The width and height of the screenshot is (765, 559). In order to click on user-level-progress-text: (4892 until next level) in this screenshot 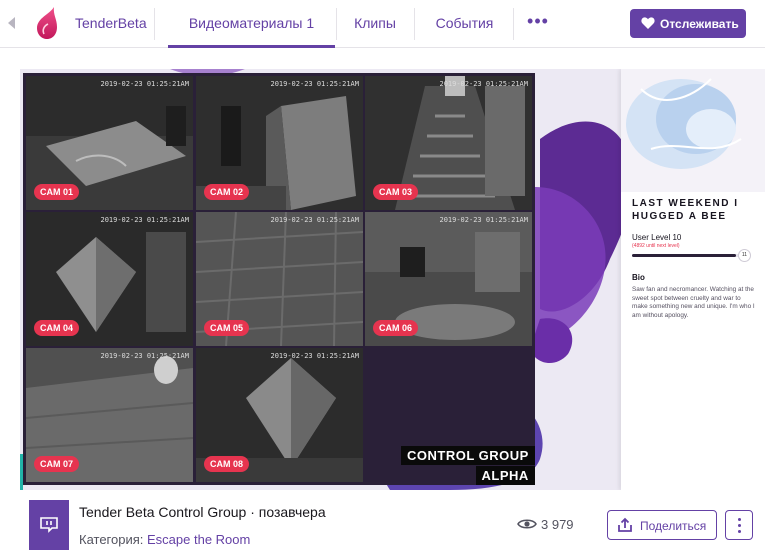, I will do `click(656, 246)`.